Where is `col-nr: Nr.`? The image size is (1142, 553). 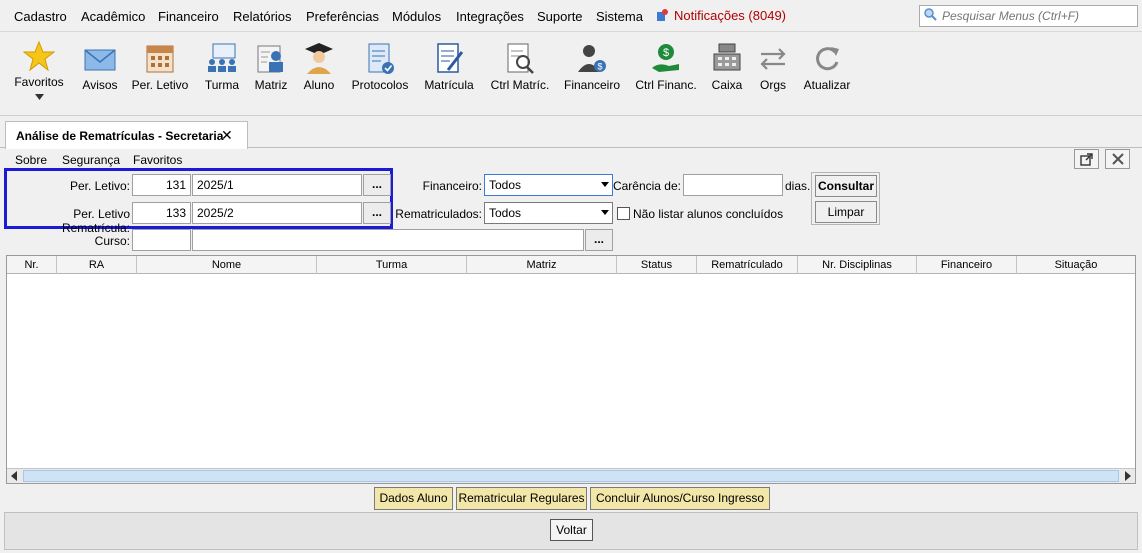 col-nr: Nr. is located at coordinates (32, 265).